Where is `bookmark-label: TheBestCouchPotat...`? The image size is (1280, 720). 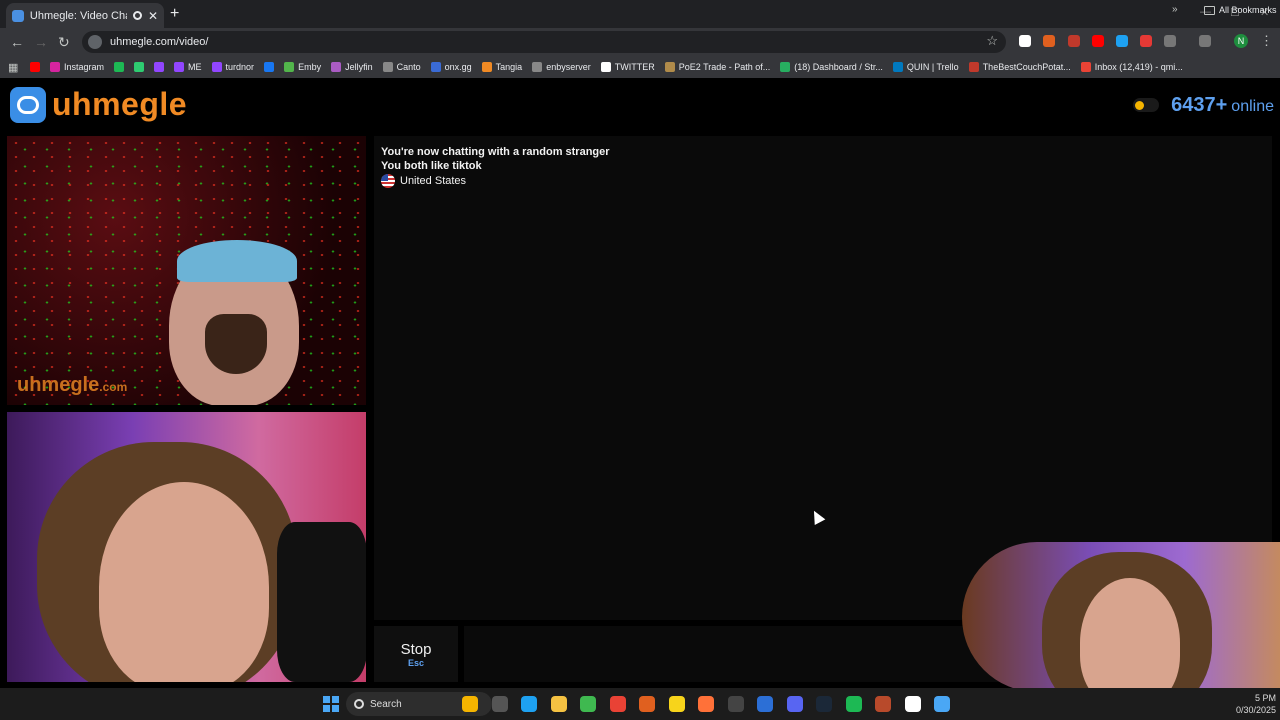 bookmark-label: TheBestCouchPotat... is located at coordinates (1026, 67).